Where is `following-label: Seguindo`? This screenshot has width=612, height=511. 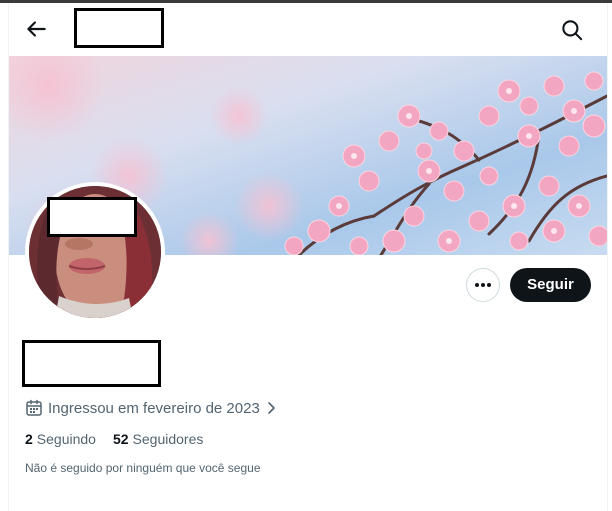 following-label: Seguindo is located at coordinates (66, 439).